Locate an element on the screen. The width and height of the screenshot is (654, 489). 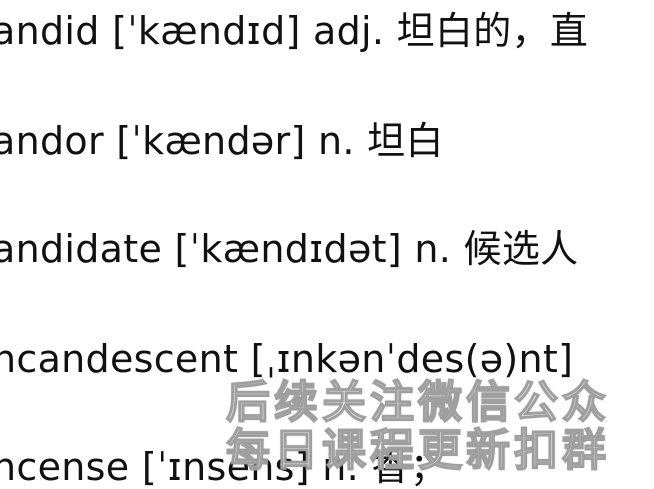
entry-part-of-speech: adj. is located at coordinates (349, 31).